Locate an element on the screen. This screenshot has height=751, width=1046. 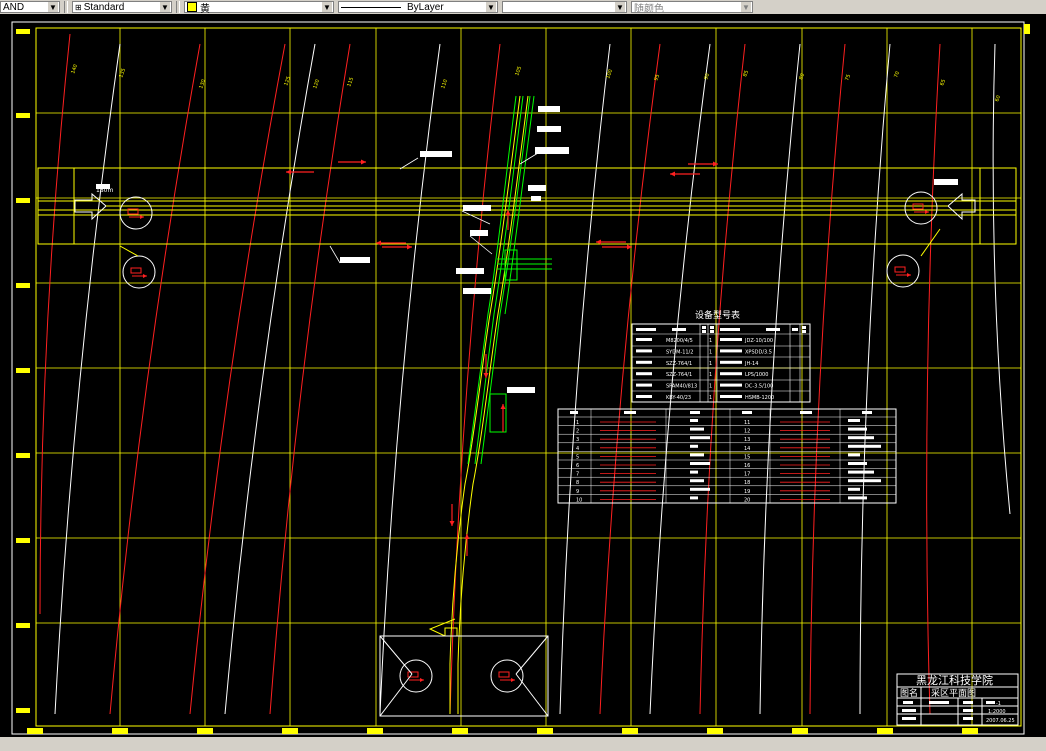
legend-number: 3 is located at coordinates (577, 440).